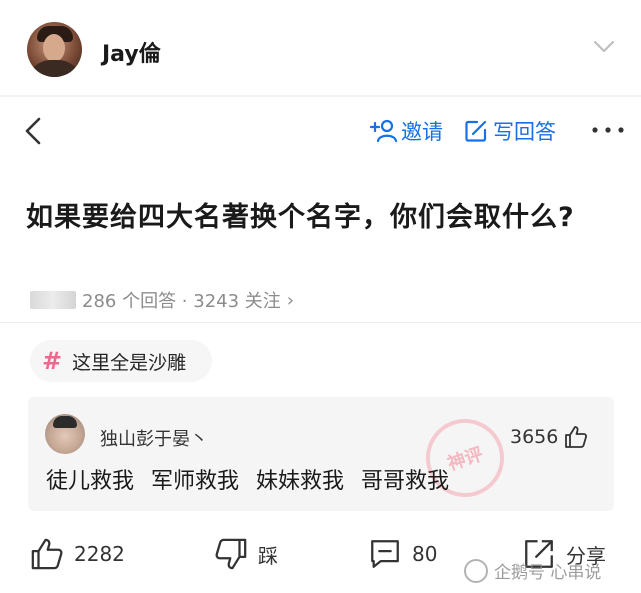  What do you see at coordinates (290, 300) in the screenshot?
I see `chevron-right-icon: ›` at bounding box center [290, 300].